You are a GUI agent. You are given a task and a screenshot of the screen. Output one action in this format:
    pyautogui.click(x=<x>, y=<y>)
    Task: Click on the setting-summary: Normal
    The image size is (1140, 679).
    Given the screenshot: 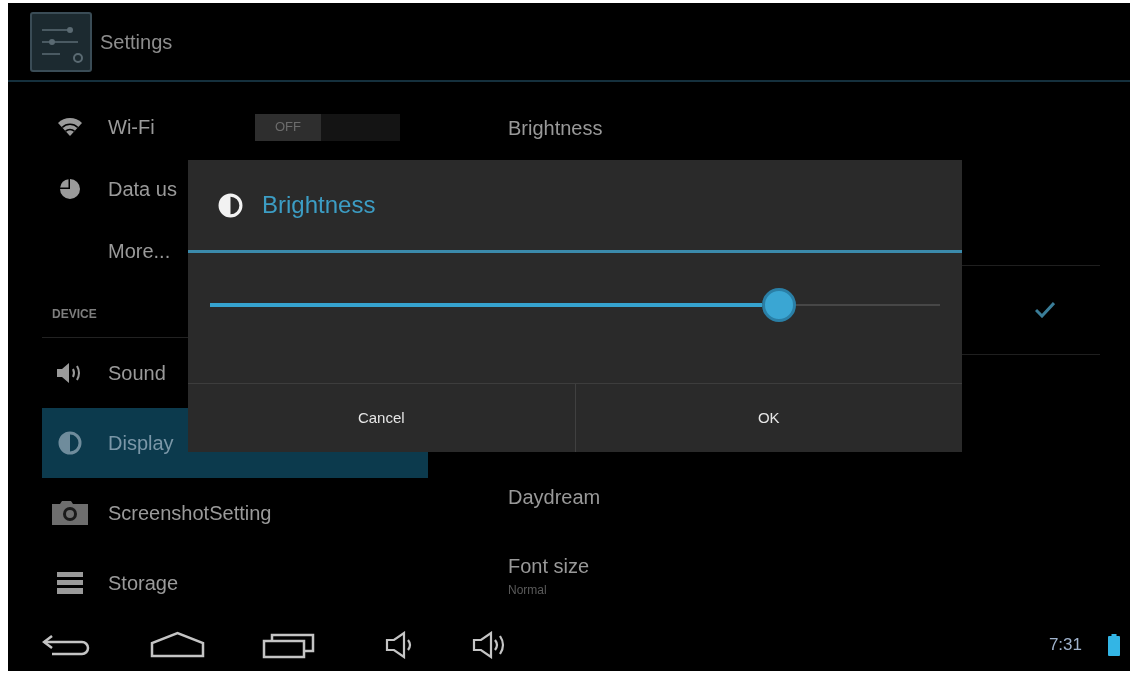 What is the action you would take?
    pyautogui.click(x=528, y=590)
    